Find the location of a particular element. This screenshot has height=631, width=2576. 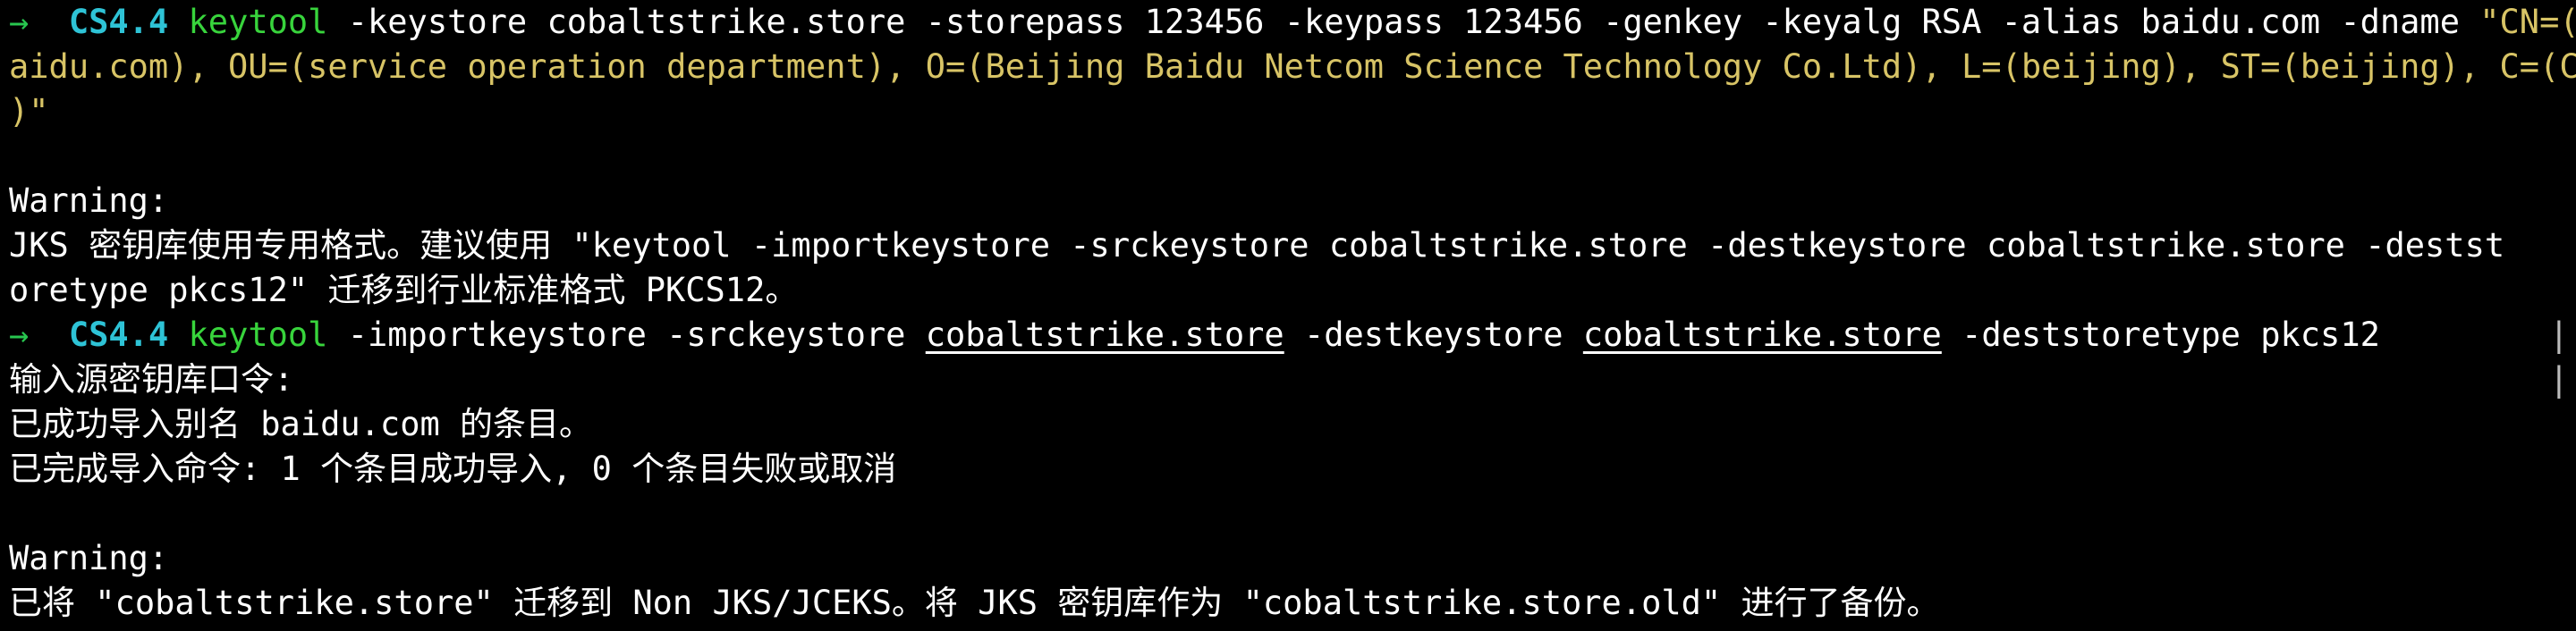

dname-string-end: )" is located at coordinates (29, 111).